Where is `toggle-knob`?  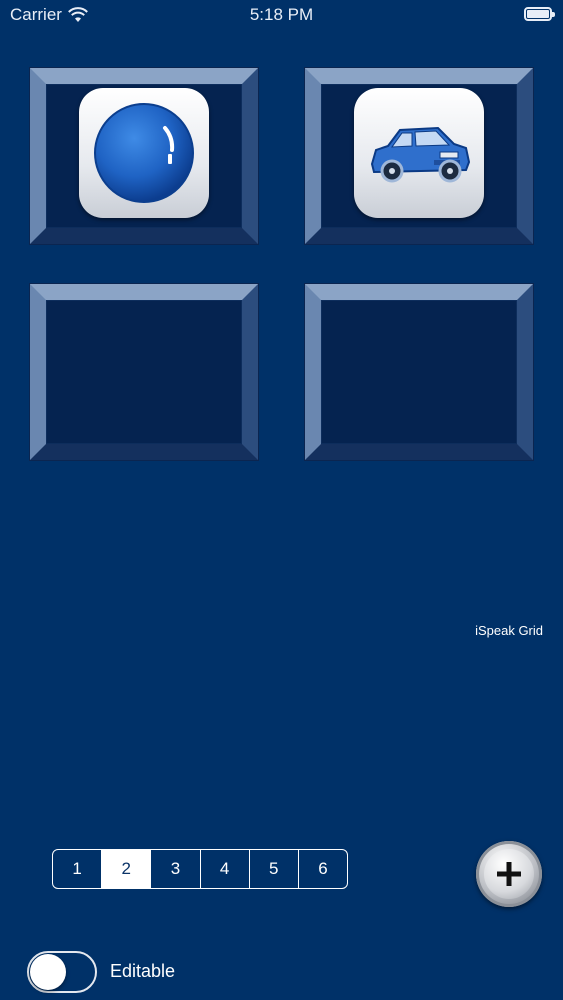 toggle-knob is located at coordinates (48, 972).